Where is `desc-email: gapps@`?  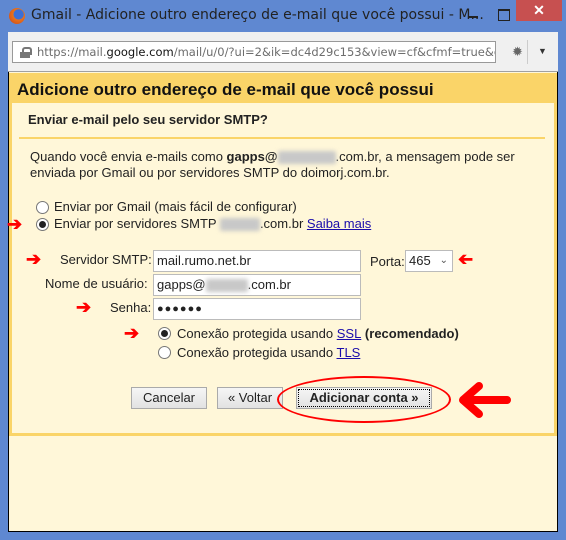
desc-email: gapps@ is located at coordinates (252, 156).